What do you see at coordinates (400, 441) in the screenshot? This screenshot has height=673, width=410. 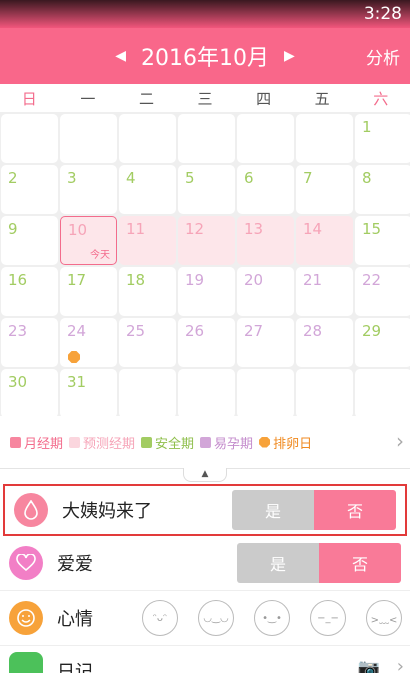 I see `legend-chevron-icon: ›` at bounding box center [400, 441].